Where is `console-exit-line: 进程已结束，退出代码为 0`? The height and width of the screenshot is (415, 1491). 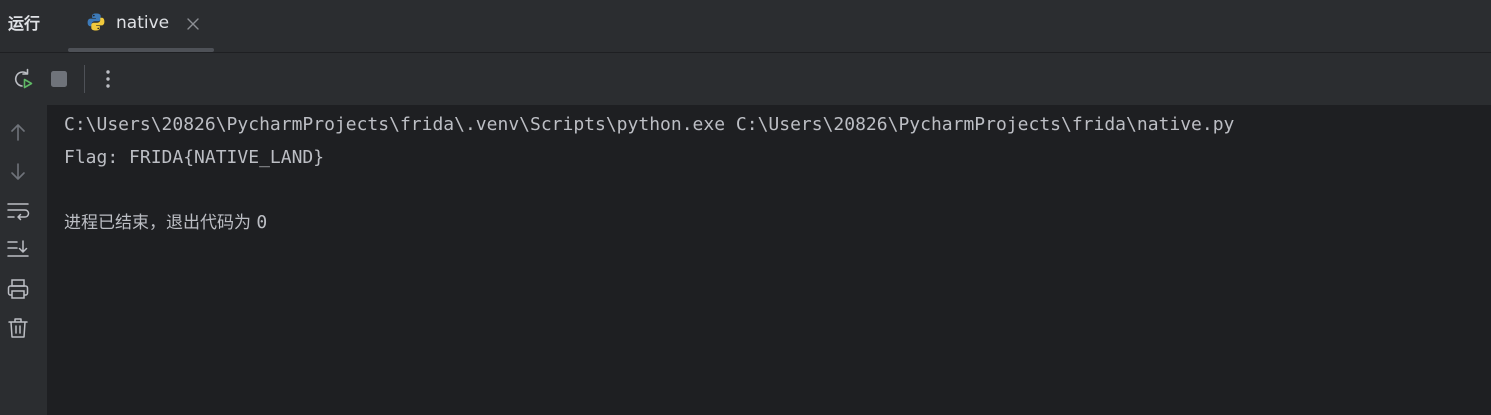
console-exit-line: 进程已结束，退出代码为 0 is located at coordinates (165, 223).